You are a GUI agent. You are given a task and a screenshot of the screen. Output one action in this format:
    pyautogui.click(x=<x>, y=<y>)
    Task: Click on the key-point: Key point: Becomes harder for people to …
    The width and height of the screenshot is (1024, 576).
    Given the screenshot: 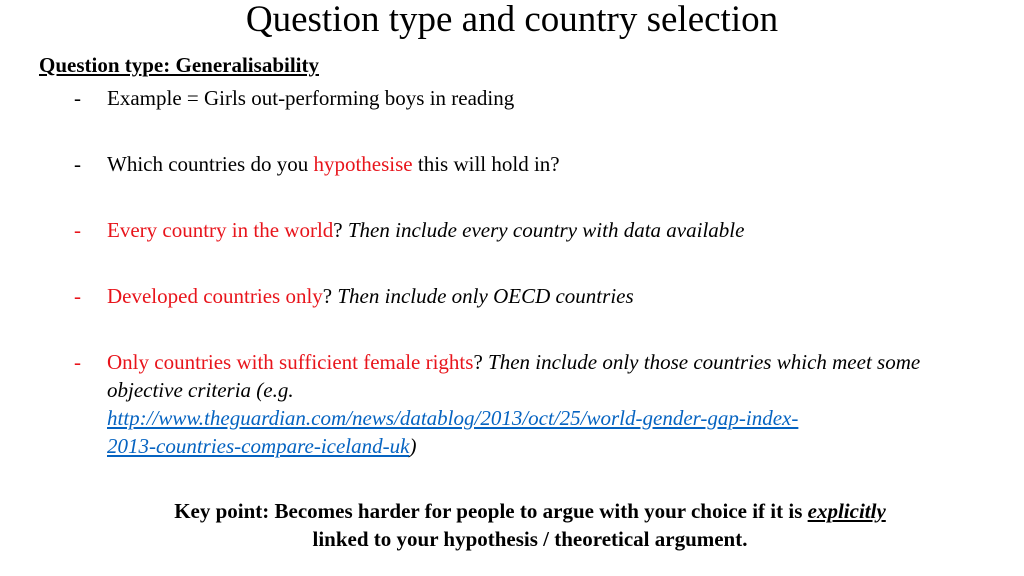 What is the action you would take?
    pyautogui.click(x=512, y=525)
    